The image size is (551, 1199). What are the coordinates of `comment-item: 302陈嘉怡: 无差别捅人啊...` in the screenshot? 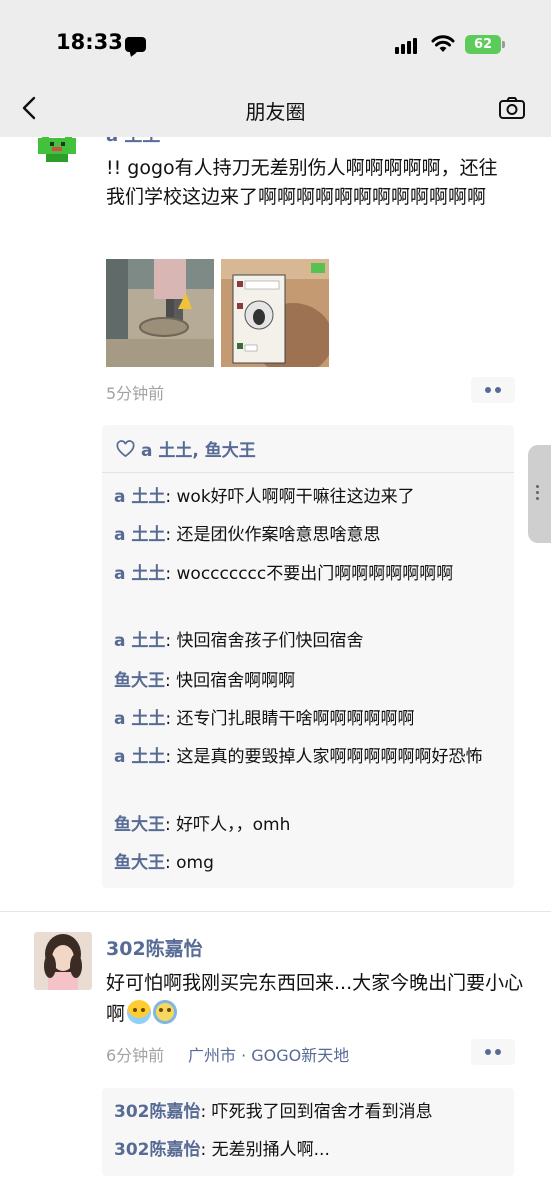 It's located at (309, 1150).